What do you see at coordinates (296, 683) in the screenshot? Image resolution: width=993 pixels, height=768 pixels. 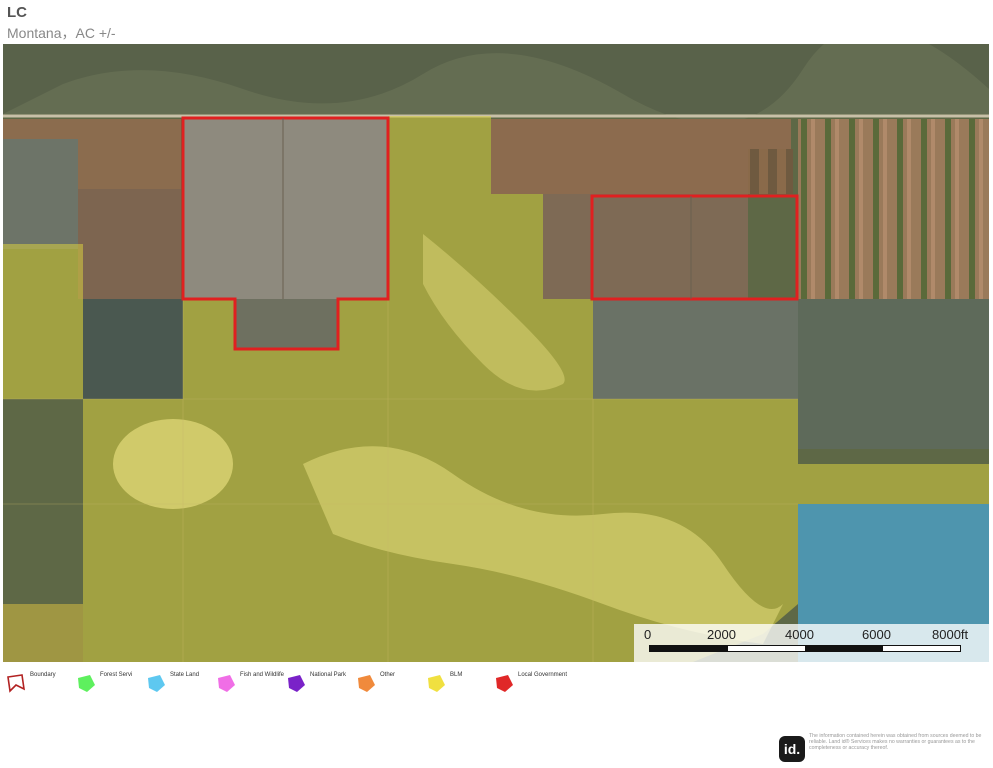 I see `national-park-icon` at bounding box center [296, 683].